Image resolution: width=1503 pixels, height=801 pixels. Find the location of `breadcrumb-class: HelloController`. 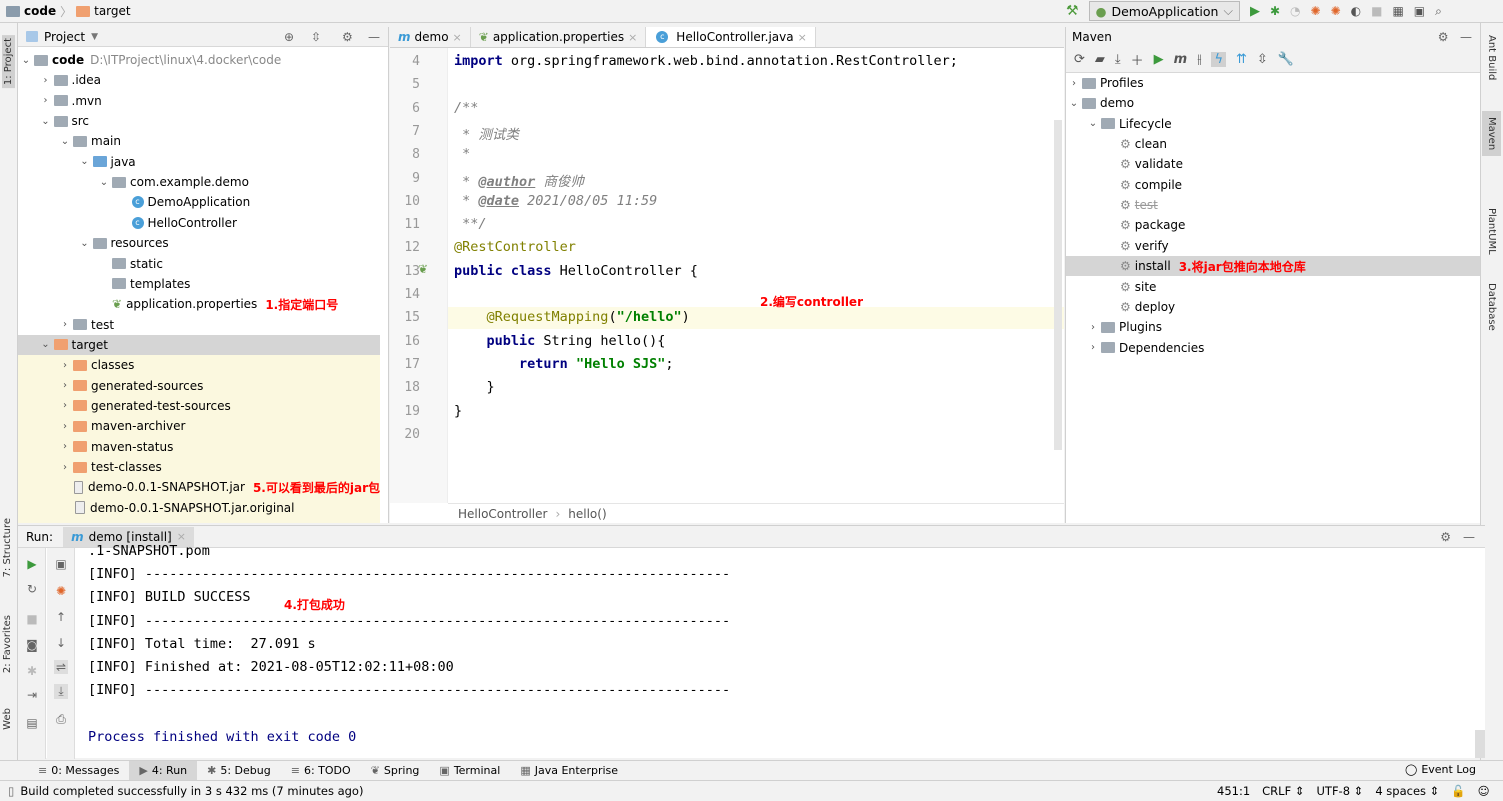

breadcrumb-class: HelloController is located at coordinates (502, 514).